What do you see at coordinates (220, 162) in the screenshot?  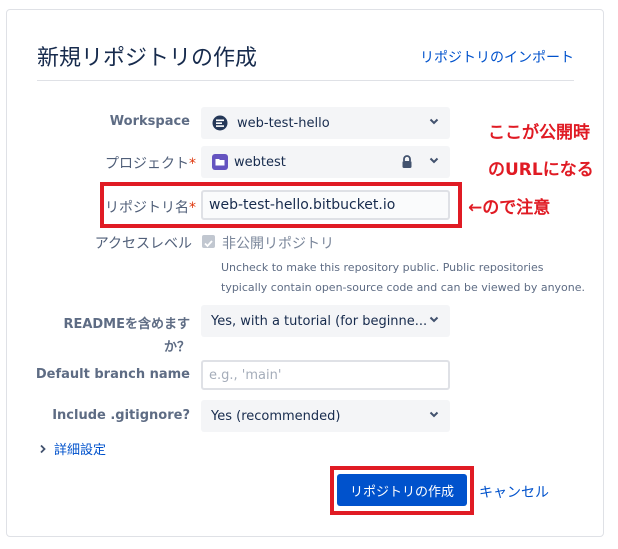 I see `folder-icon` at bounding box center [220, 162].